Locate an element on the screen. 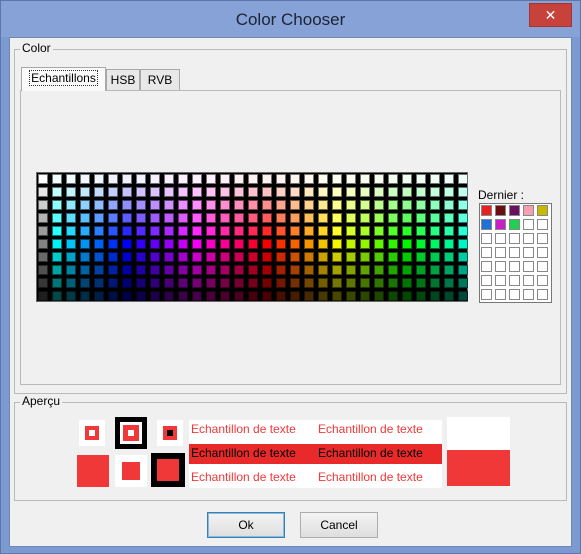 Image resolution: width=581 pixels, height=554 pixels. tab-rvb: RVB is located at coordinates (160, 79).